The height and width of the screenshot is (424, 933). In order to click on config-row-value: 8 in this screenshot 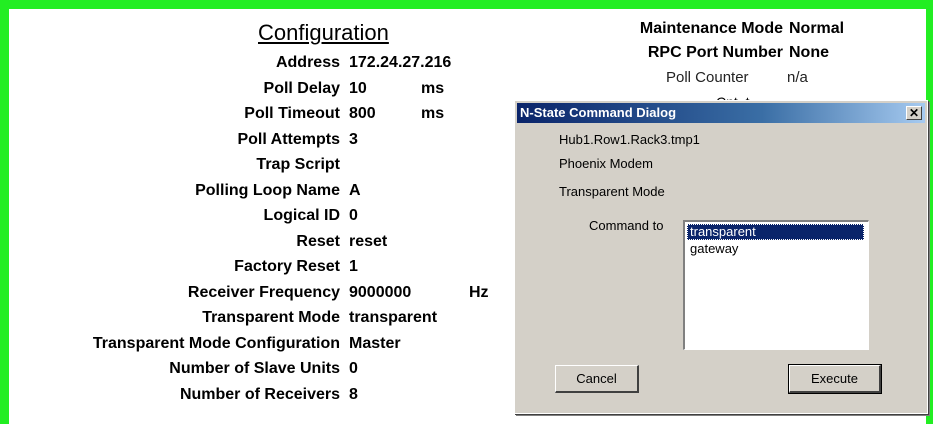, I will do `click(353, 394)`.